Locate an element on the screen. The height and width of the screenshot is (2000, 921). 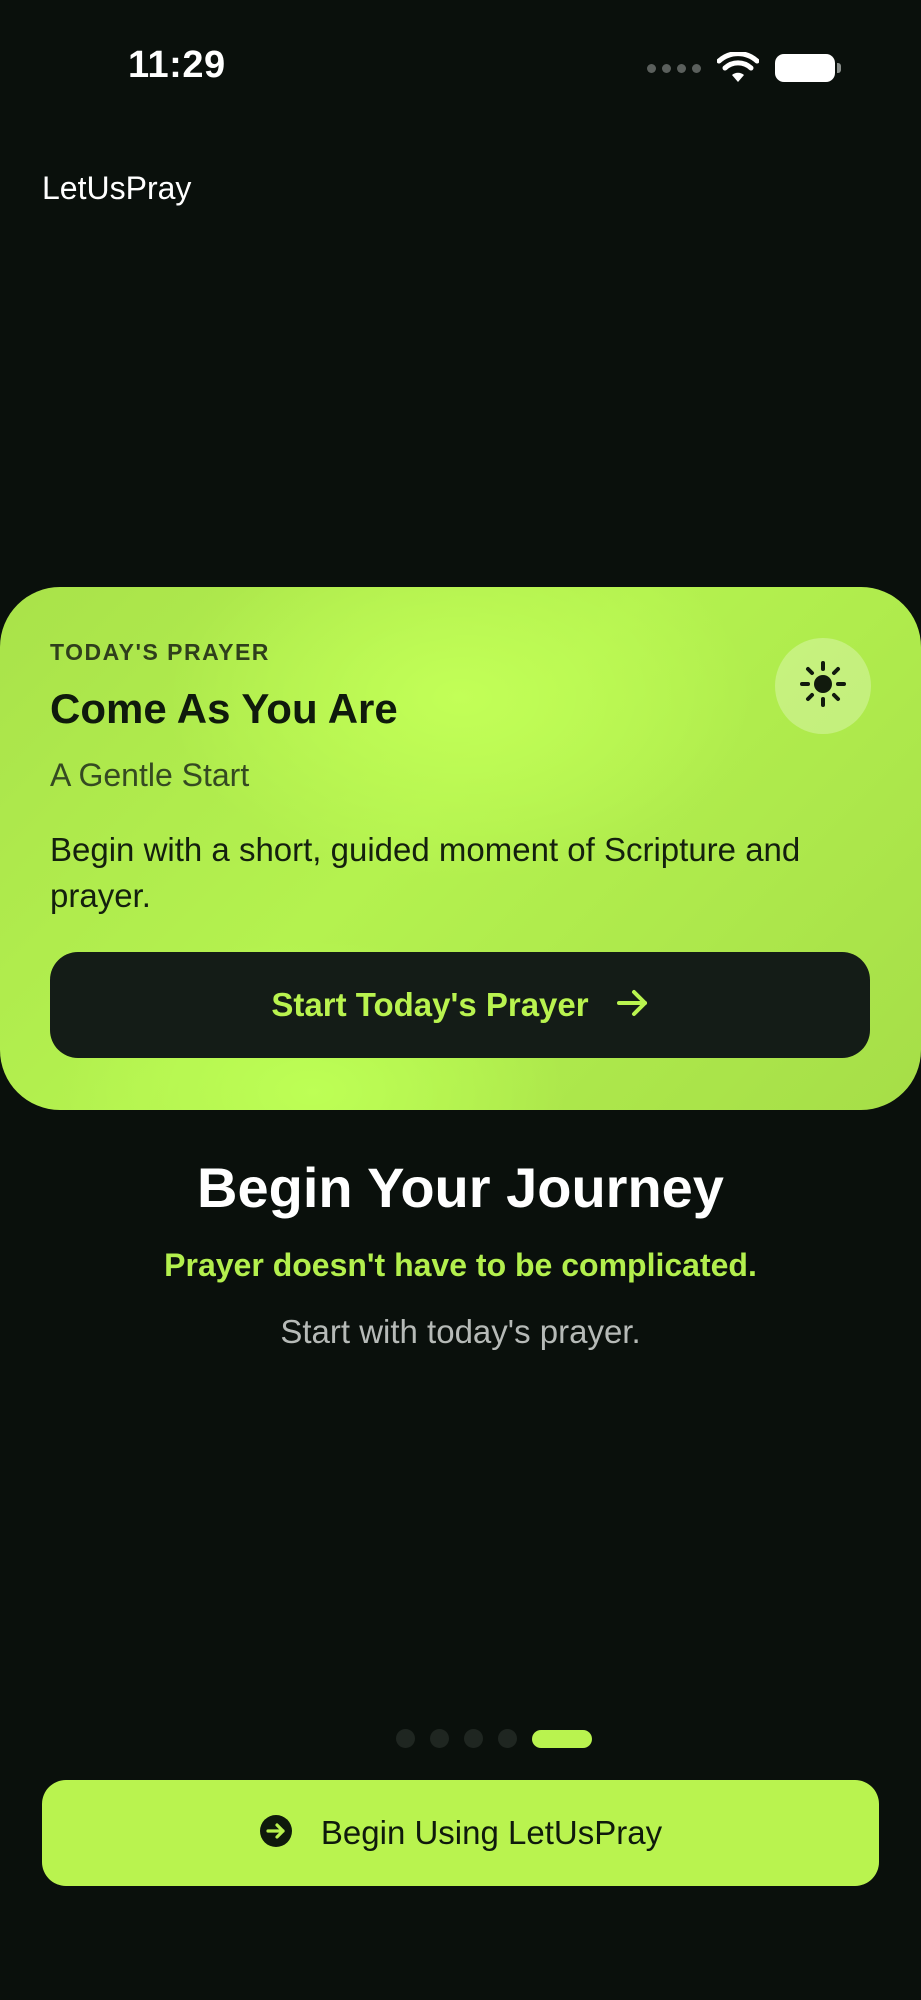
page-dot-5-active is located at coordinates (561, 1738).